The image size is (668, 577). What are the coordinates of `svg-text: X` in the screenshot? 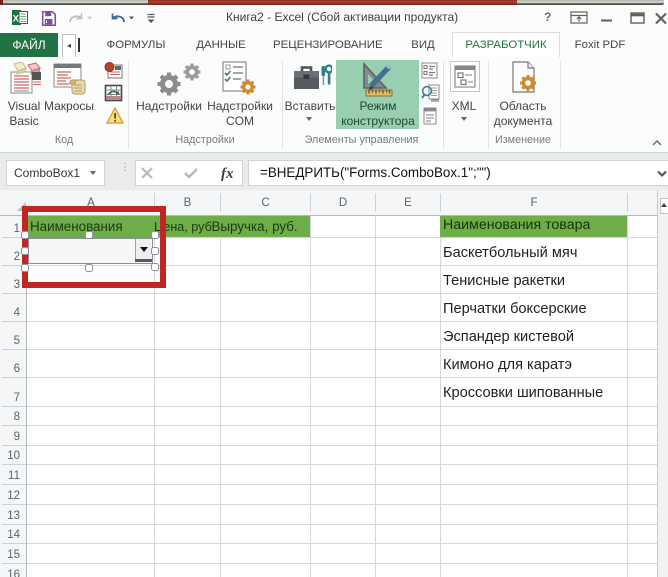 It's located at (16, 19).